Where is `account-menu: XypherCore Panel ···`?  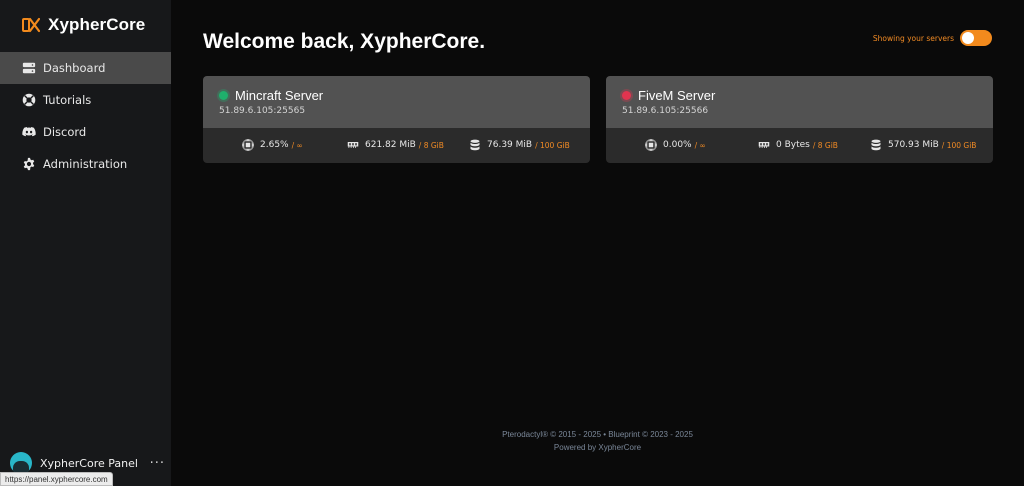 account-menu: XypherCore Panel ··· is located at coordinates (87, 463).